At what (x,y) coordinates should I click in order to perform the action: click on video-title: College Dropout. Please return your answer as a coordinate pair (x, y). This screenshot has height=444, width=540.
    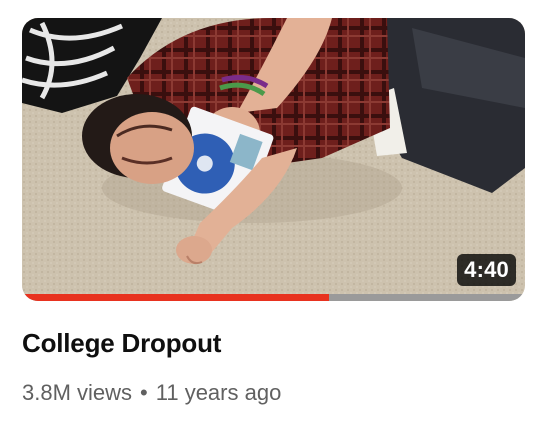
    Looking at the image, I should click on (121, 343).